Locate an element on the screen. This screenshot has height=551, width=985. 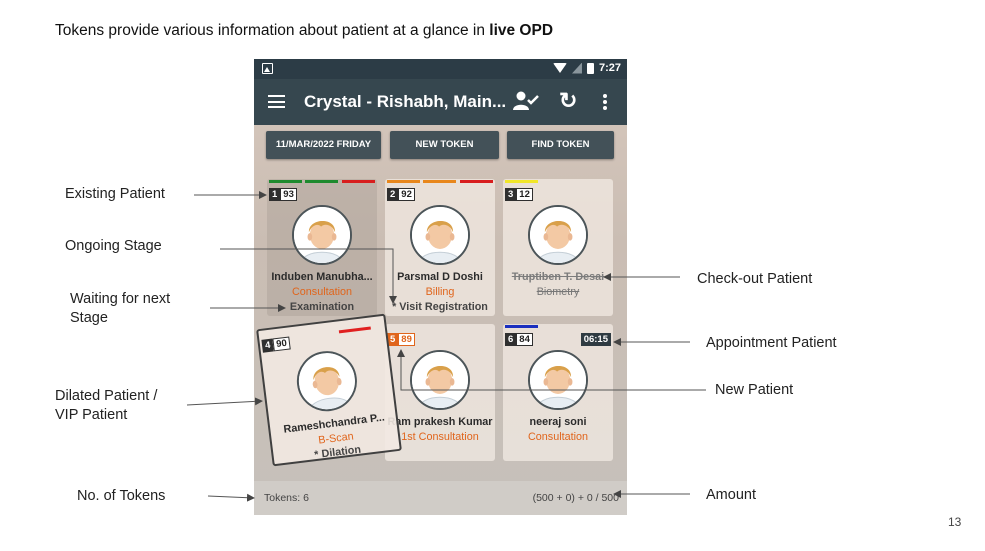
annotation-dilated: Dilated Patient / VIP Patient is located at coordinates (106, 406).